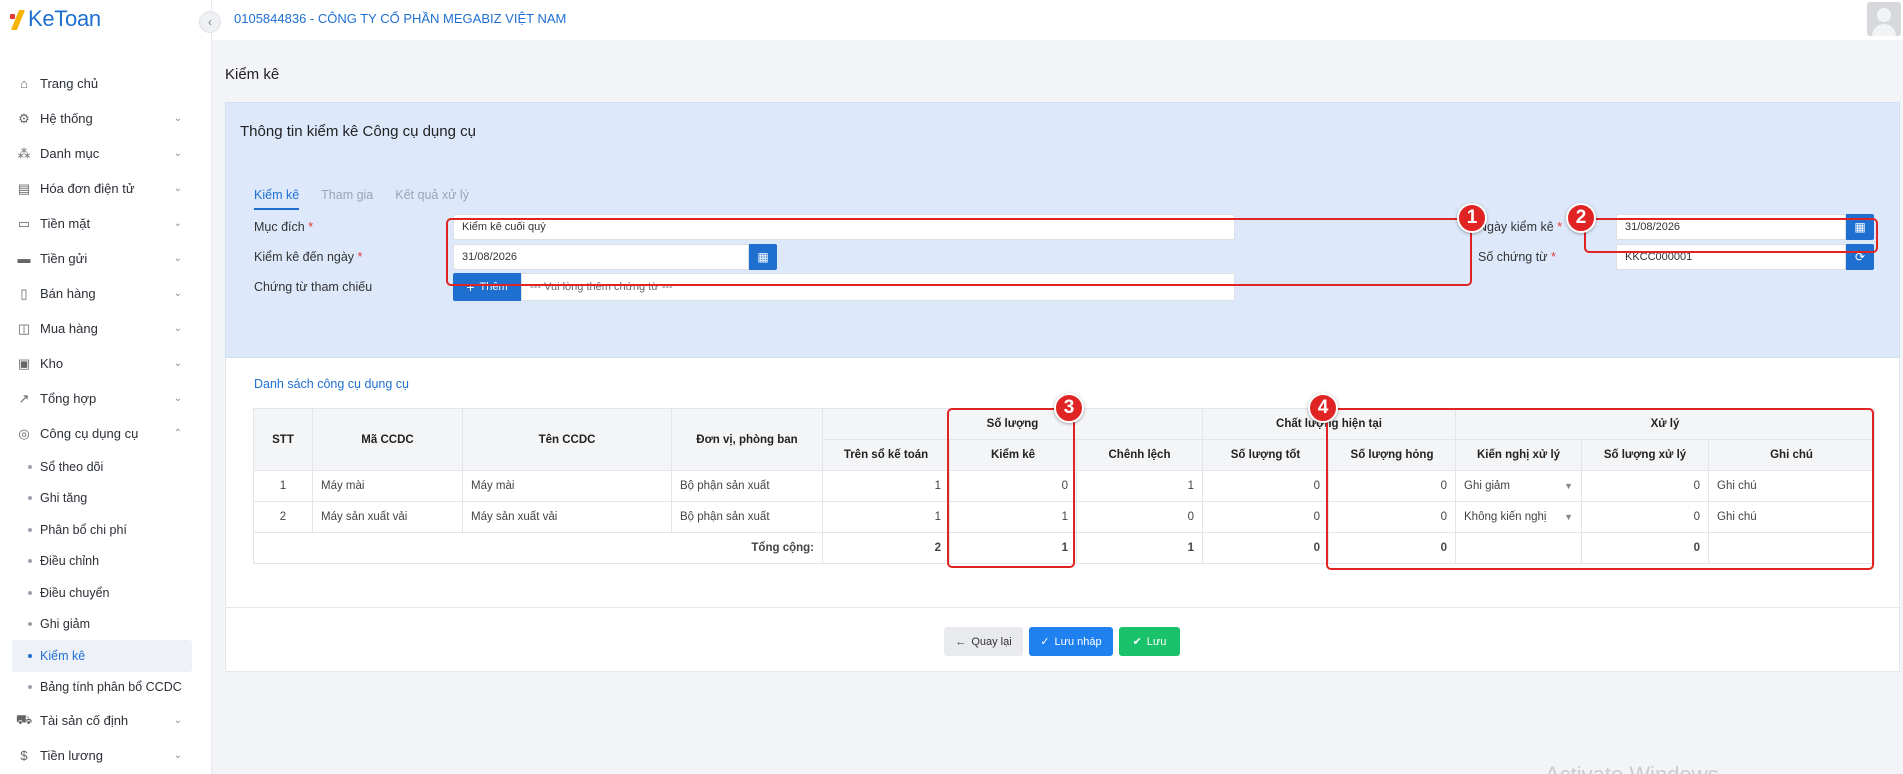 The image size is (1903, 774). Describe the element at coordinates (983, 641) in the screenshot. I see `back-button: ← Quay lại` at that location.